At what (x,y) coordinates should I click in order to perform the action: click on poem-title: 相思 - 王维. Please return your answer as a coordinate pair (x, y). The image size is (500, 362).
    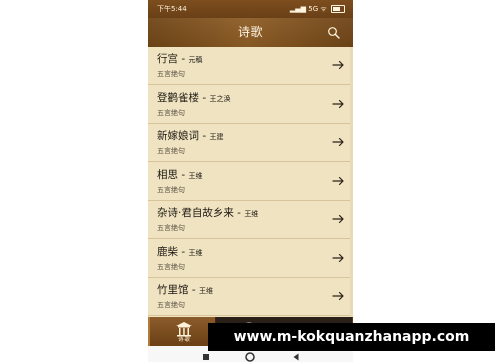
    Looking at the image, I should click on (242, 175).